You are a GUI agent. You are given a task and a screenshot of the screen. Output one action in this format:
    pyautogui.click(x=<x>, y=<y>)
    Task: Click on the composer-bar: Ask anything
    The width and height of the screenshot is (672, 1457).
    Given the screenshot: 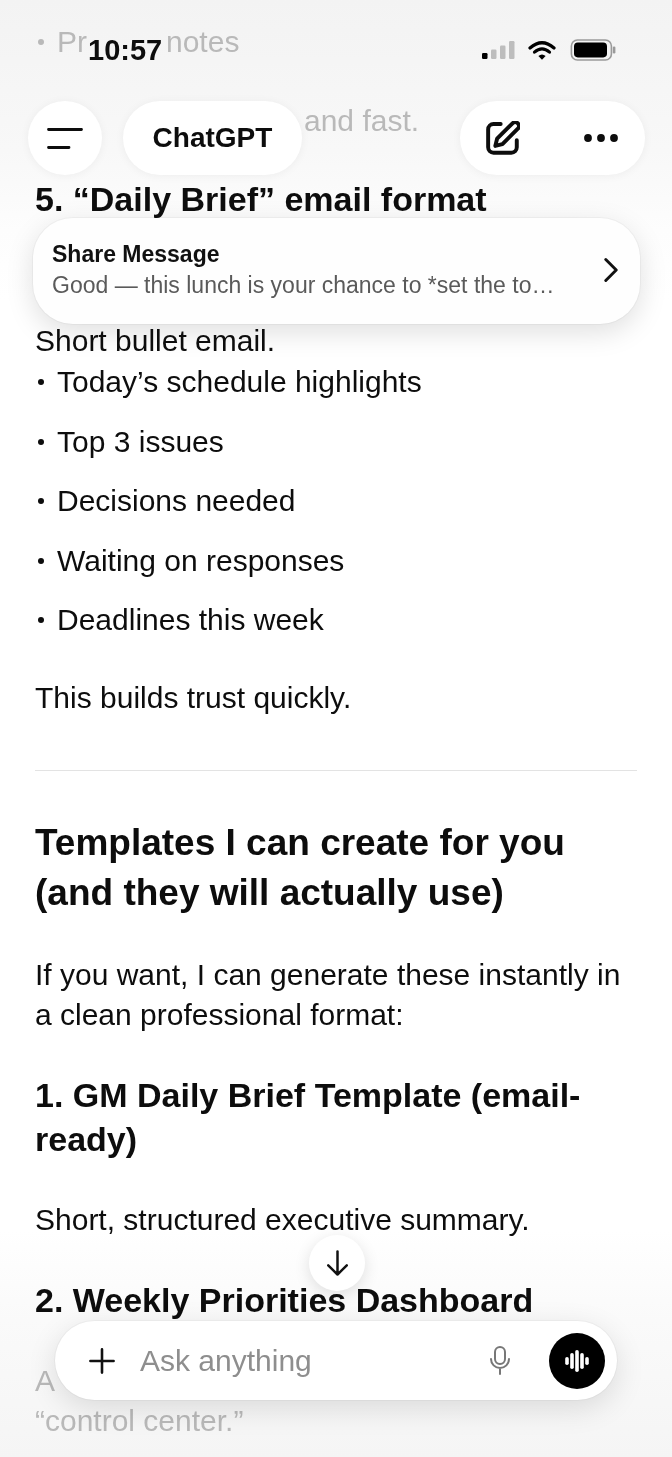 What is the action you would take?
    pyautogui.click(x=336, y=1360)
    